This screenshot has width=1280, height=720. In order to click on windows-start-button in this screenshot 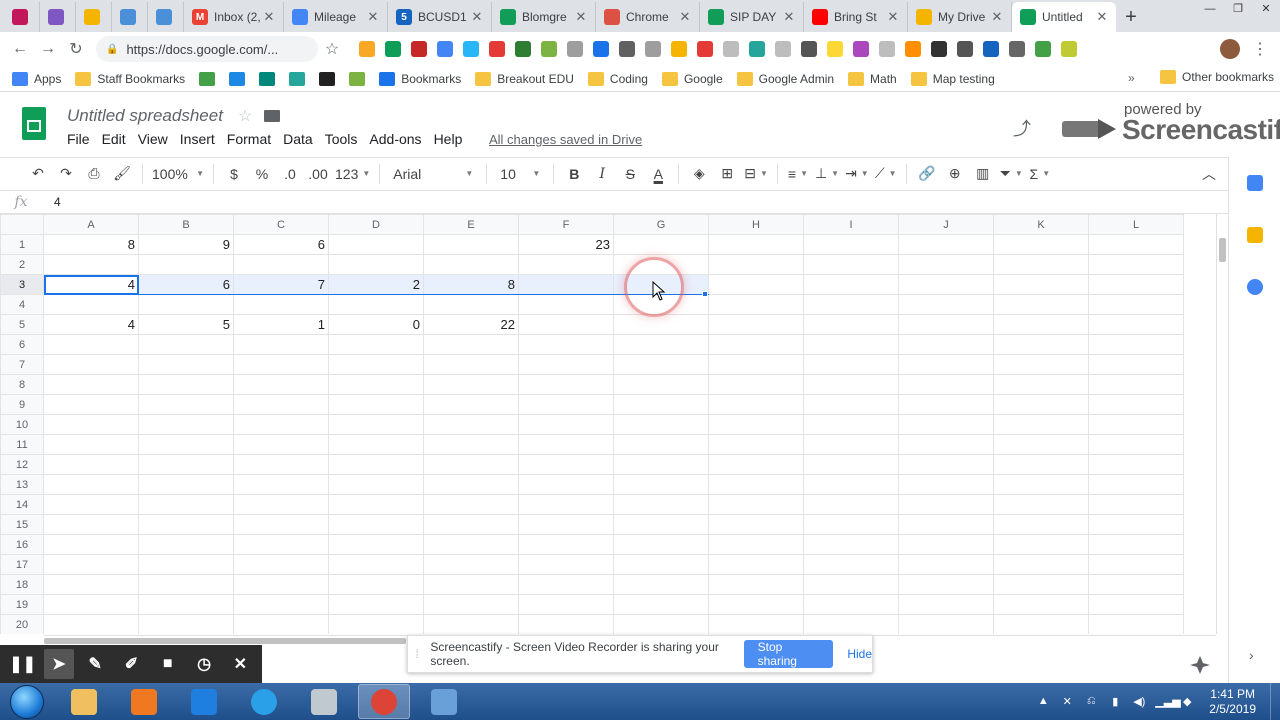, I will do `click(27, 701)`.